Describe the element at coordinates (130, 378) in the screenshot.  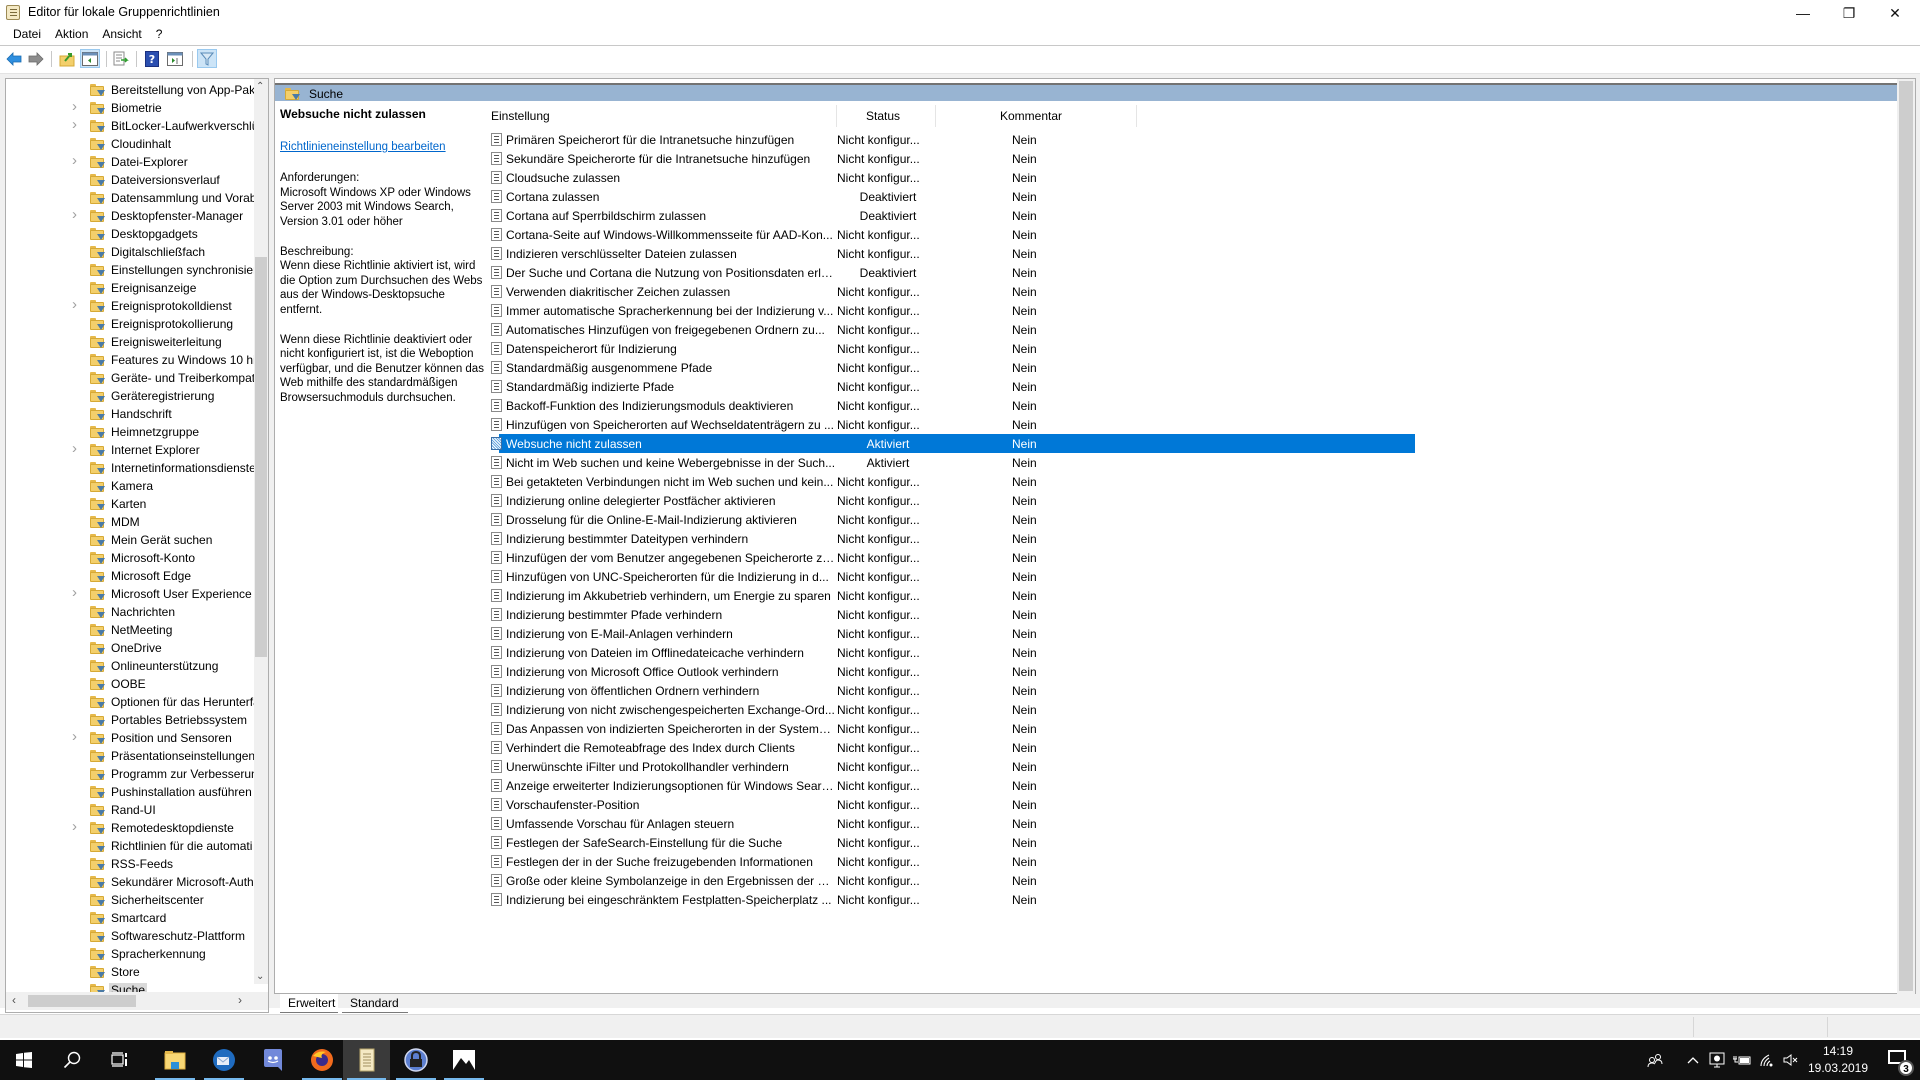
I see `tree-item: Geräte- und Treiberkompati` at that location.